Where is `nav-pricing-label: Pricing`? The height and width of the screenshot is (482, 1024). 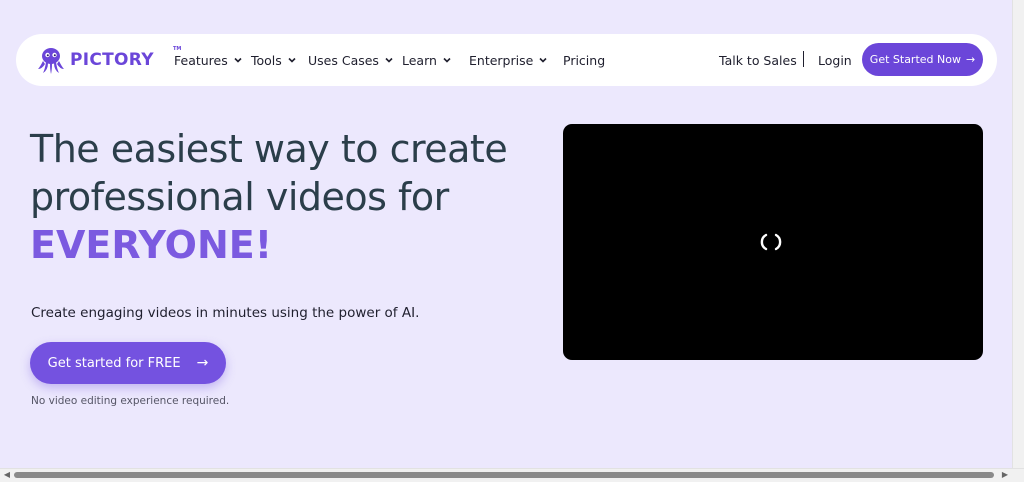 nav-pricing-label: Pricing is located at coordinates (584, 60).